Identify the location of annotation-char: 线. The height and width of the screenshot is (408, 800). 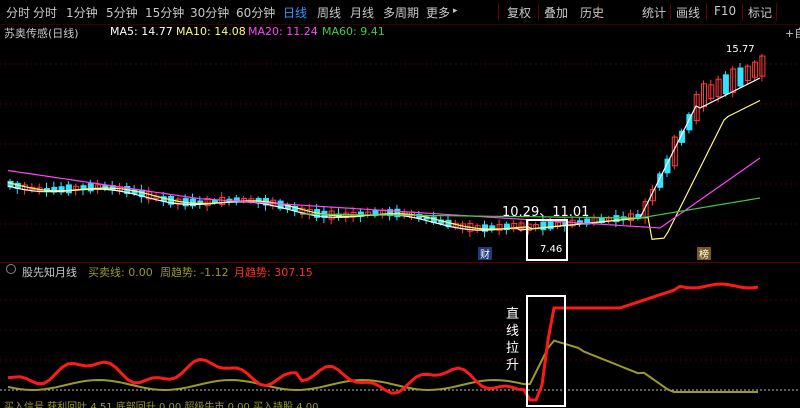
(512, 331).